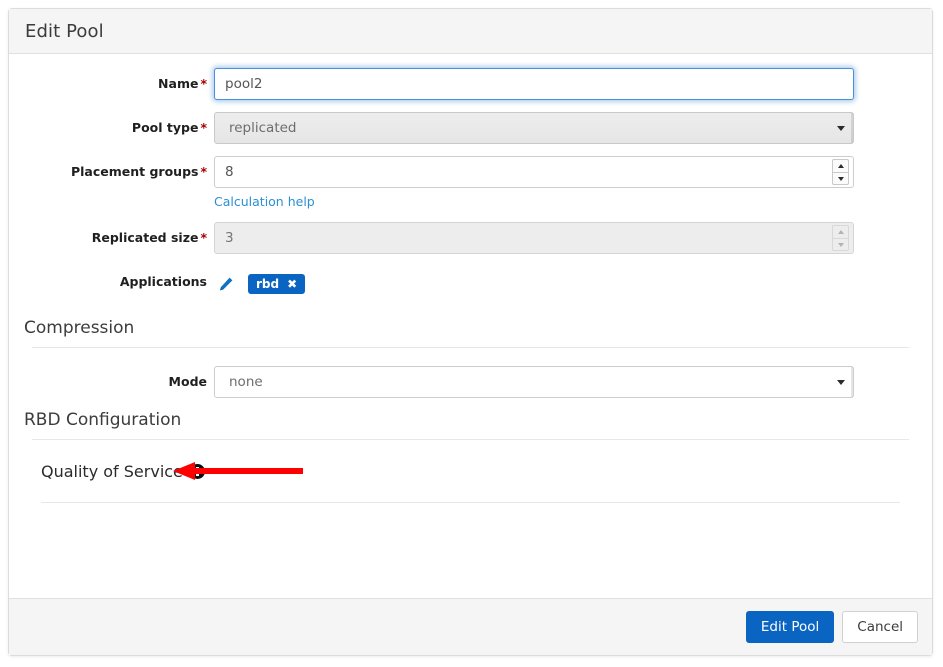 The image size is (943, 667). I want to click on applications-area: rbd ✖, so click(534, 283).